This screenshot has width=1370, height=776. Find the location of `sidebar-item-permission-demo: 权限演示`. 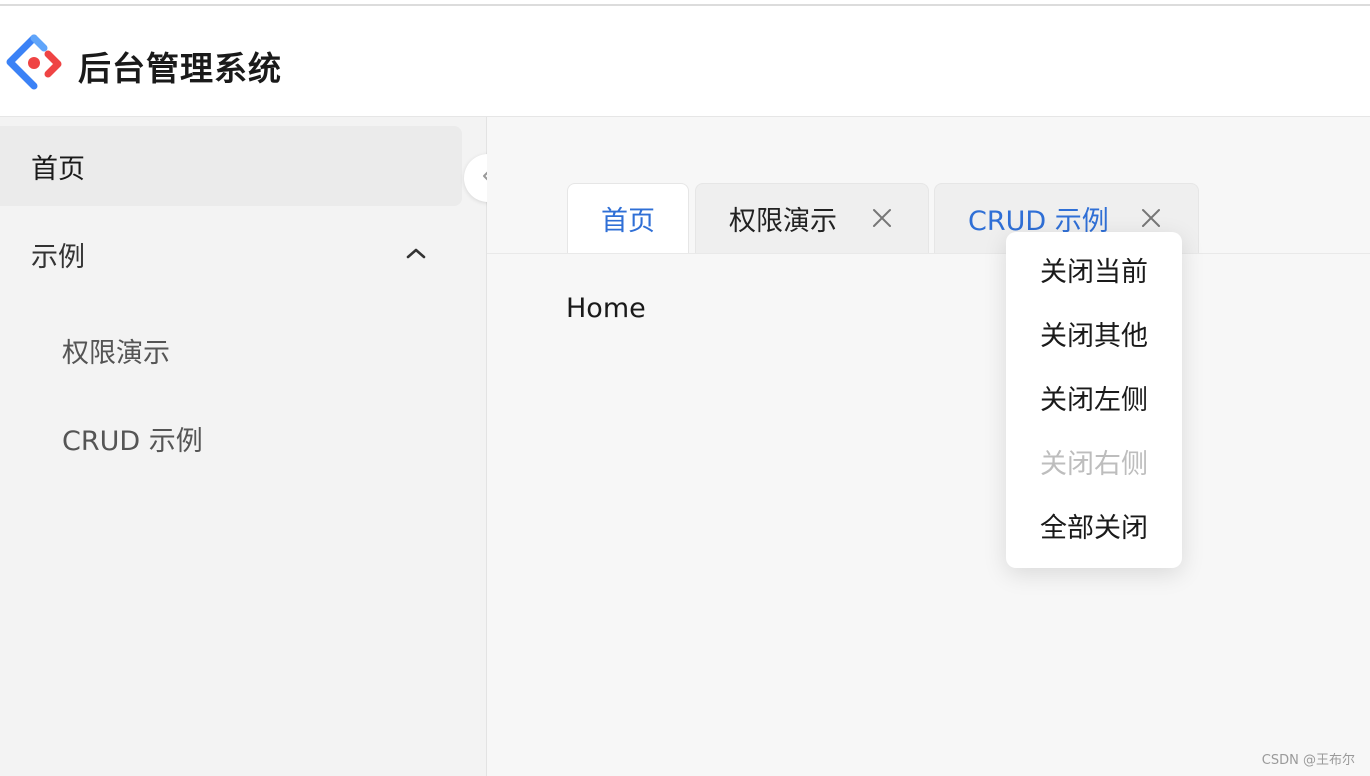

sidebar-item-permission-demo: 权限演示 is located at coordinates (231, 350).